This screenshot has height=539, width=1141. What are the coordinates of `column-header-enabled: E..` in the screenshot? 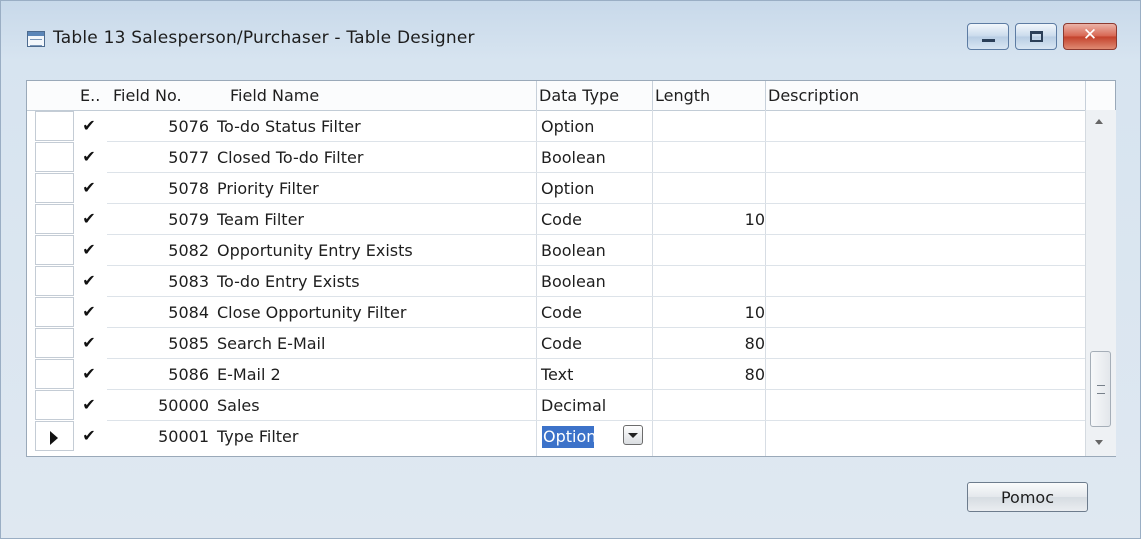 It's located at (90, 95).